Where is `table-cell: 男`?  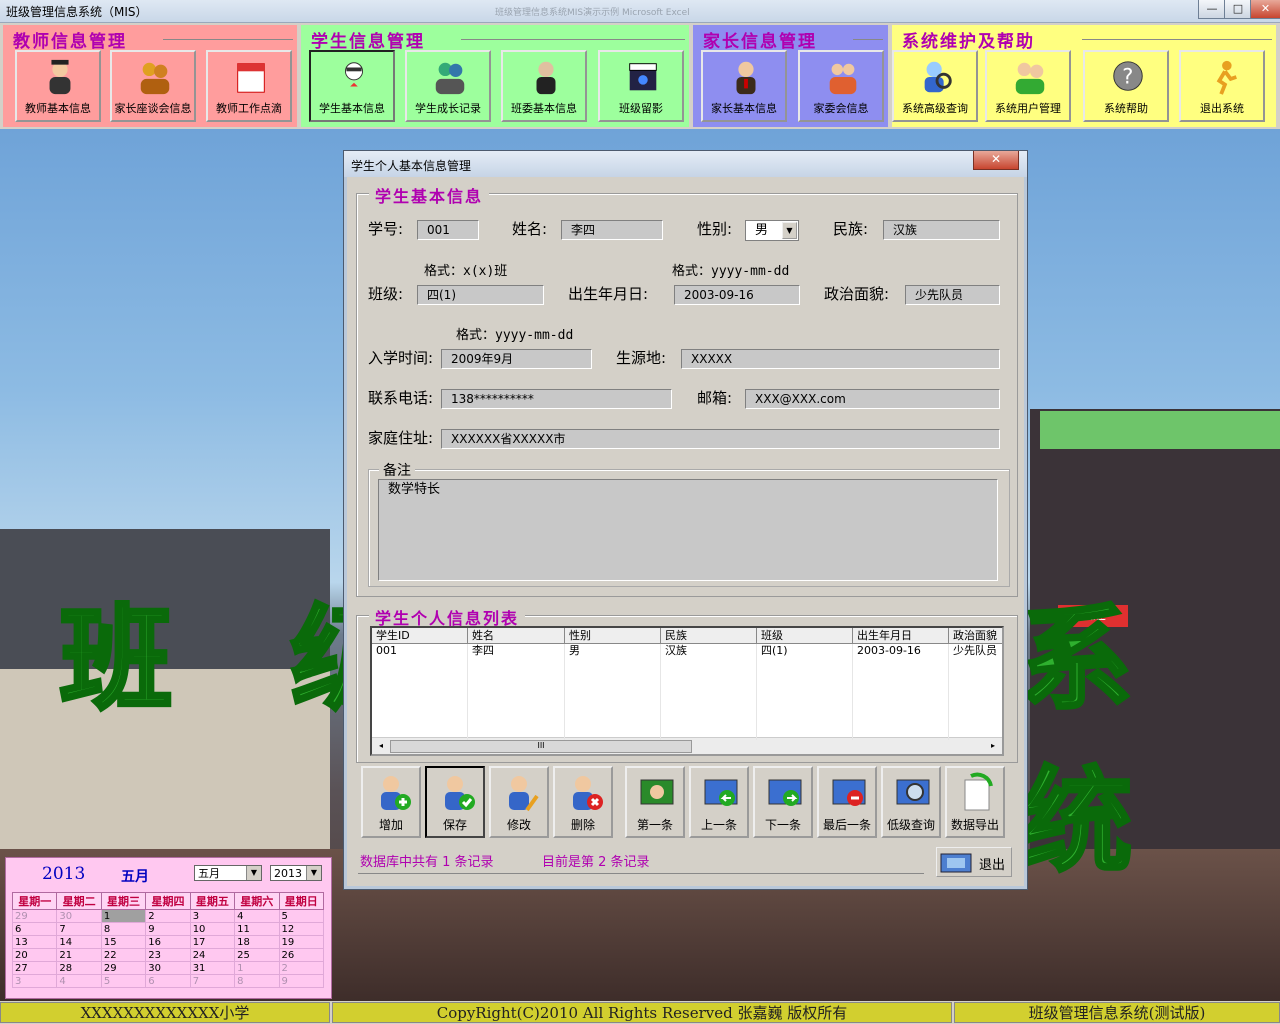
table-cell: 男 is located at coordinates (613, 651).